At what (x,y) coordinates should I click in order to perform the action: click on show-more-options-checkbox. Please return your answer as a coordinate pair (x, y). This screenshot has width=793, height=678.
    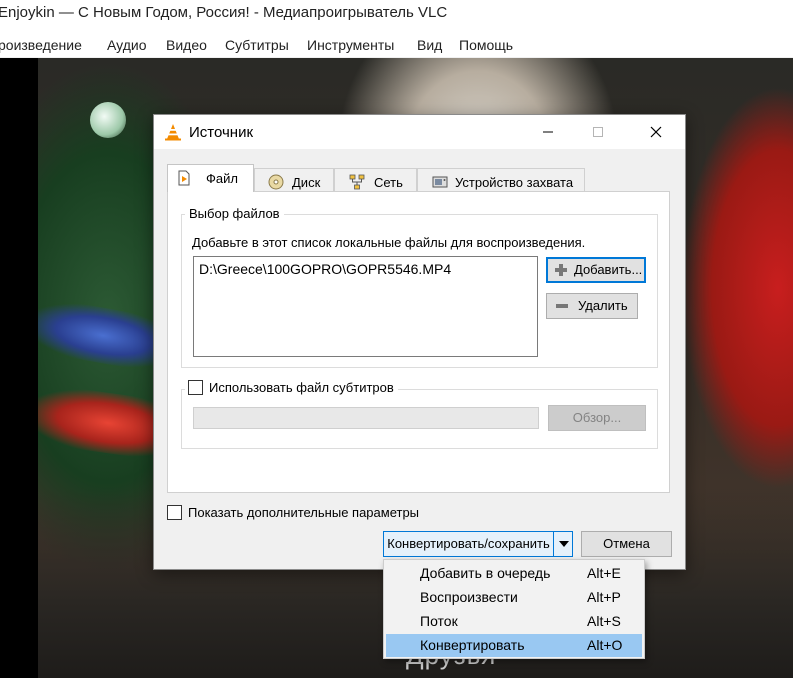
    Looking at the image, I should click on (174, 512).